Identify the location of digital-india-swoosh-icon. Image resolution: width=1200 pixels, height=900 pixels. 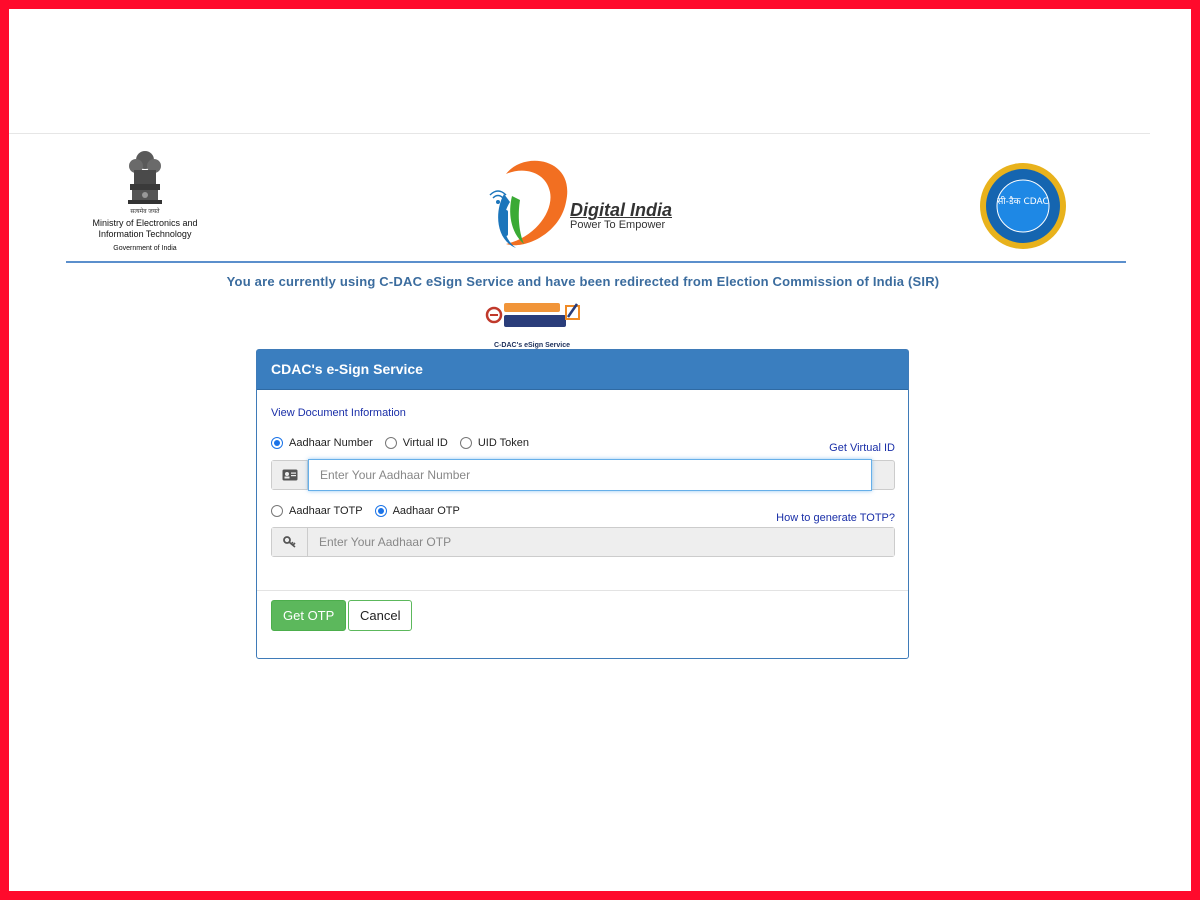
(528, 204).